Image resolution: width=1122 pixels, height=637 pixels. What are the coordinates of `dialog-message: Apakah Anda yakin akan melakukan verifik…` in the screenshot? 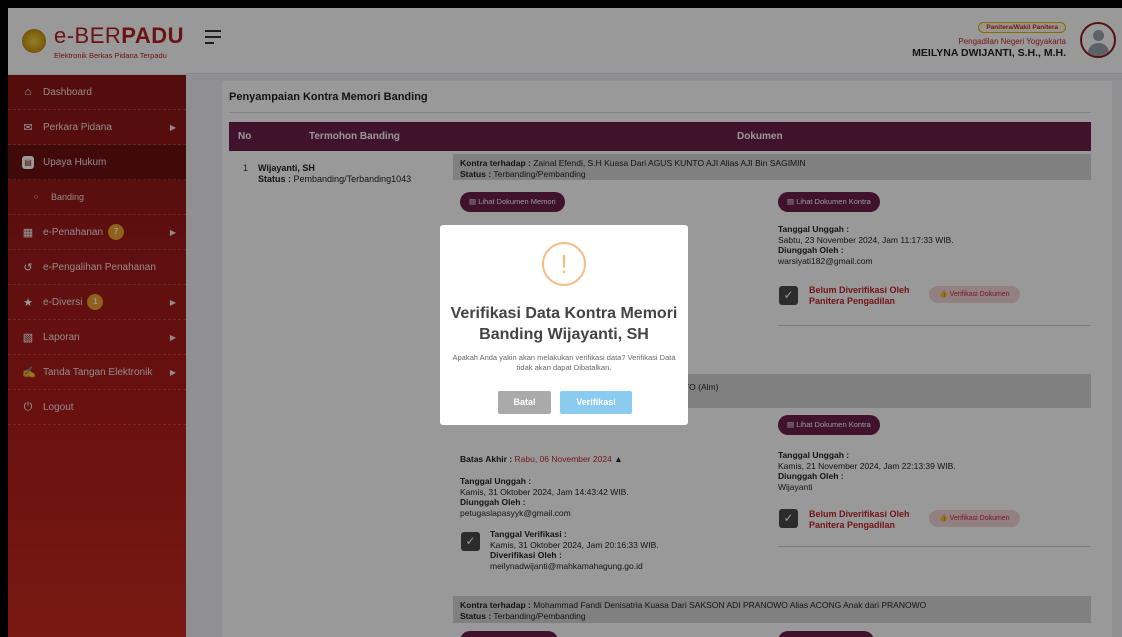 It's located at (564, 362).